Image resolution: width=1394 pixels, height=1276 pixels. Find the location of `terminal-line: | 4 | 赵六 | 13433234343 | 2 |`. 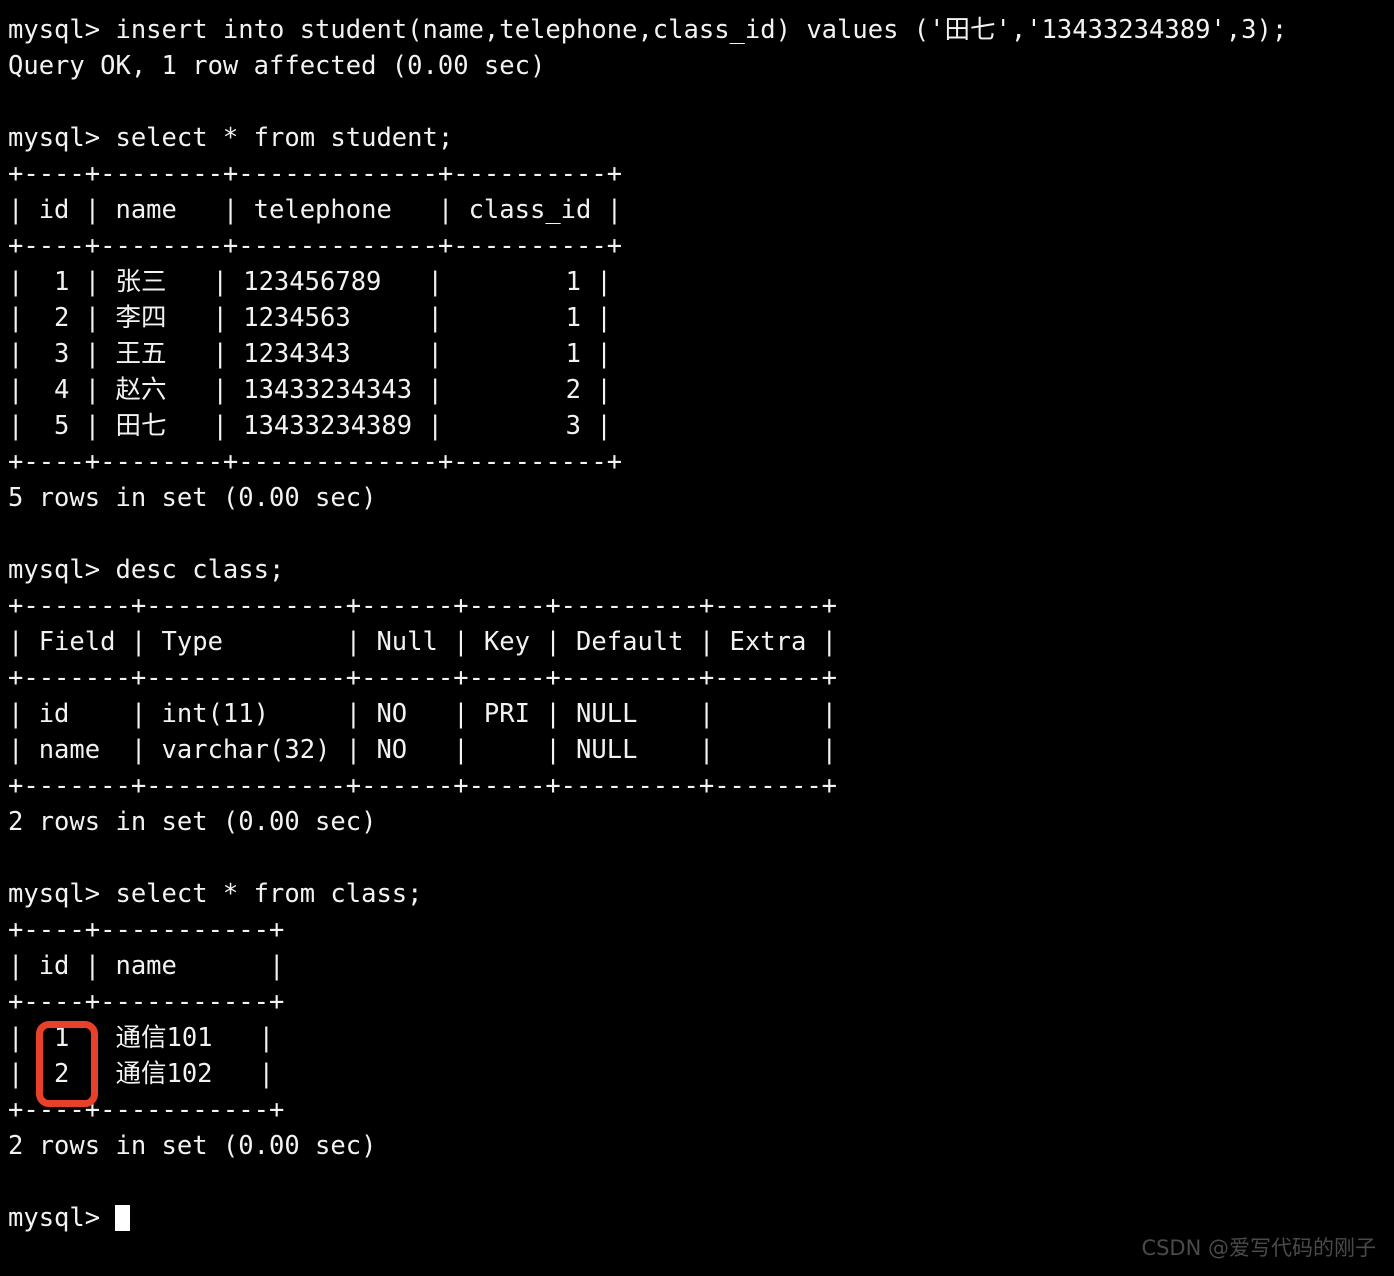

terminal-line: | 4 | 赵六 | 13433234343 | 2 | is located at coordinates (310, 390).